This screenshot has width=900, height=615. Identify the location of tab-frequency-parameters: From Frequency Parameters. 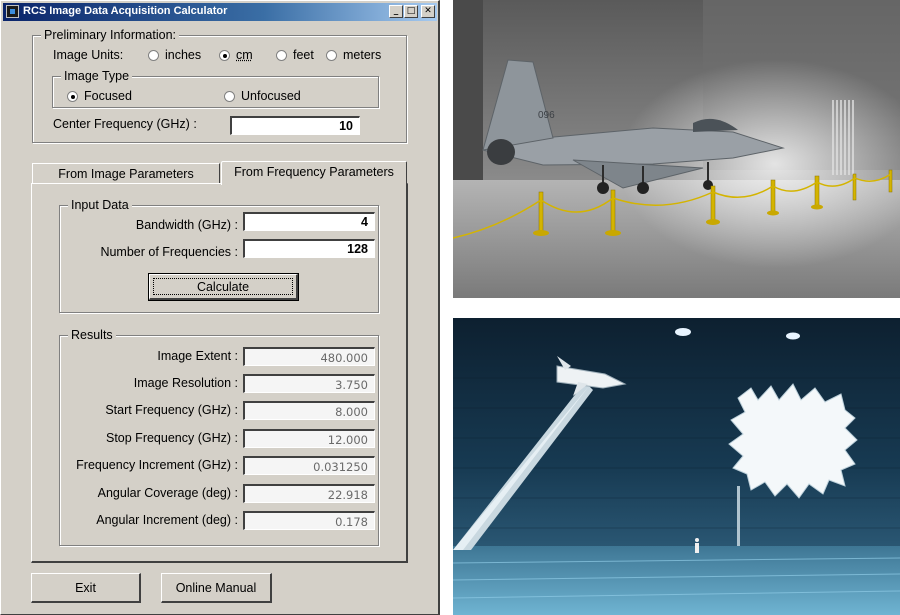
(314, 173).